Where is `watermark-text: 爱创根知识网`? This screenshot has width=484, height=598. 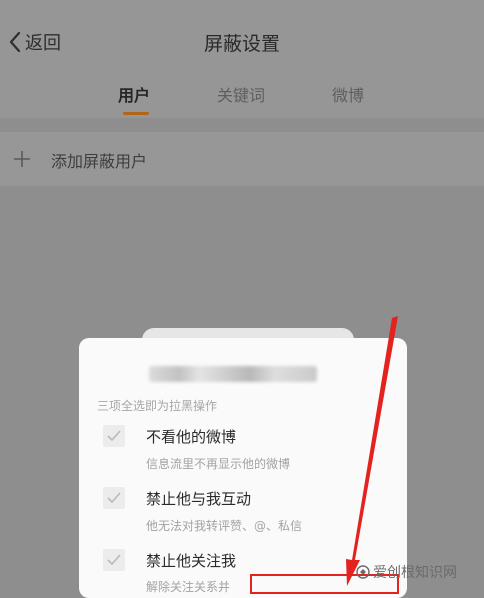
watermark-text: 爱创根知识网 is located at coordinates (415, 573).